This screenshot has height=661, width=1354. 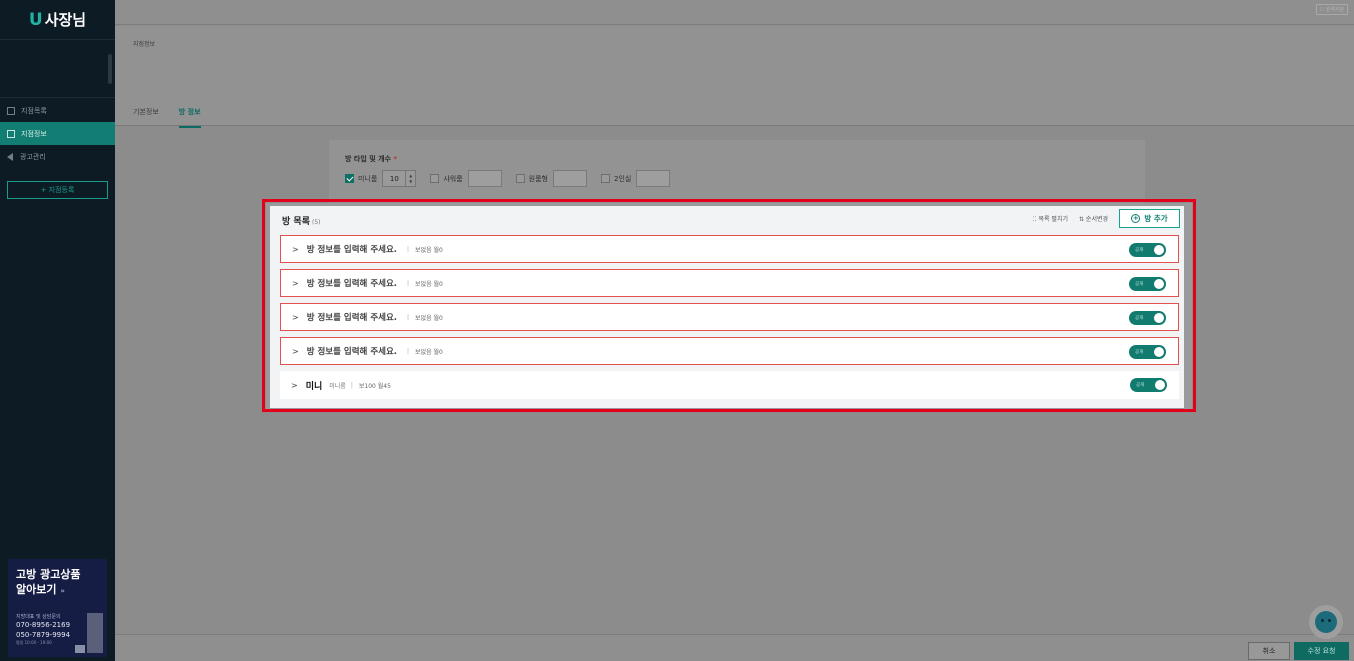 I want to click on room-count: (5), so click(x=316, y=222).